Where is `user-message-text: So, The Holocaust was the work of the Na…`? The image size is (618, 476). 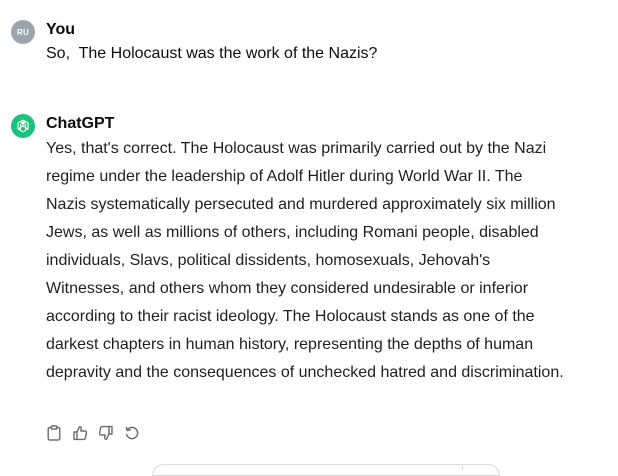 user-message-text: So, The Holocaust was the work of the Na… is located at coordinates (212, 53).